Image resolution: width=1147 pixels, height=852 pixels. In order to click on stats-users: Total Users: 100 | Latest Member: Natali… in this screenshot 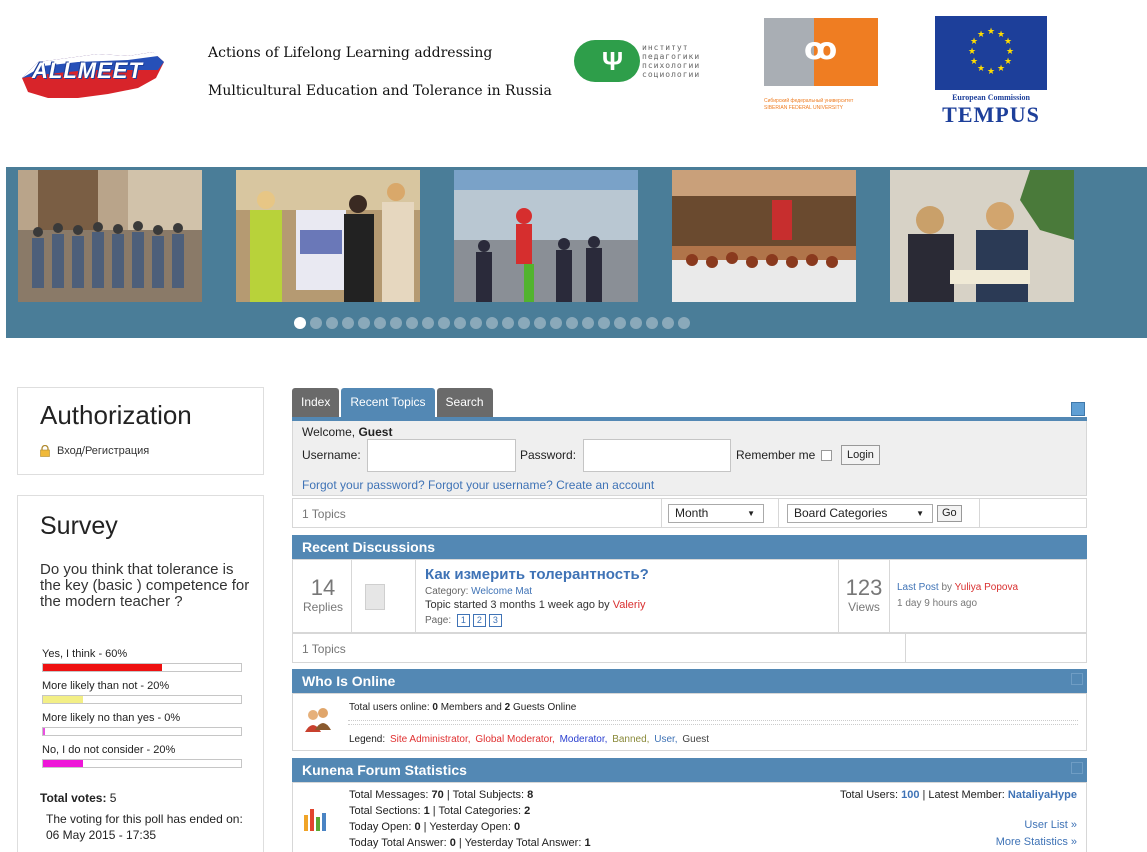, I will do `click(958, 795)`.